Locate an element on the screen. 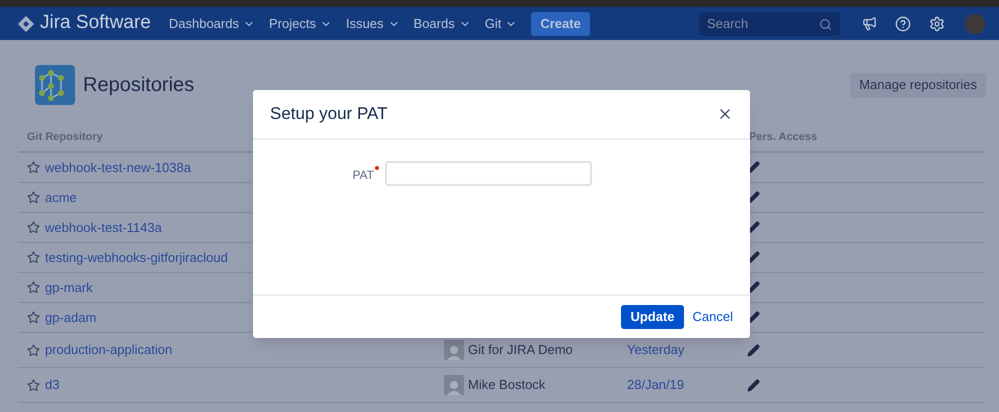 The height and width of the screenshot is (412, 999). create-button: Create is located at coordinates (560, 24).